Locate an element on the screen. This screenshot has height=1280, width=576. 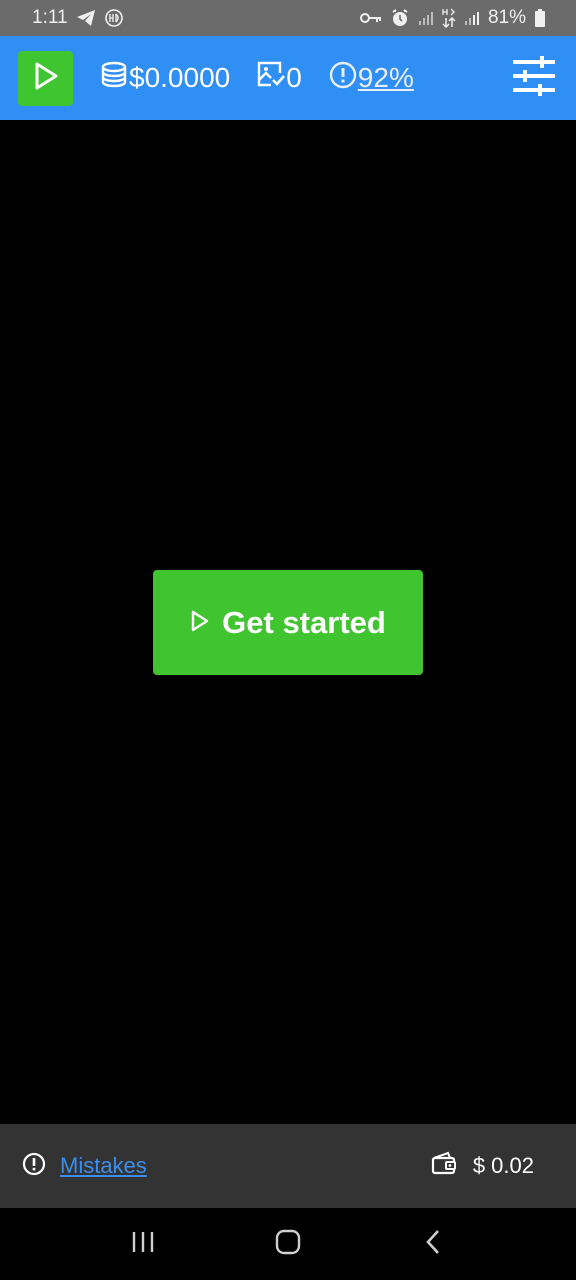
status-left: 1:11 is located at coordinates (78, 18).